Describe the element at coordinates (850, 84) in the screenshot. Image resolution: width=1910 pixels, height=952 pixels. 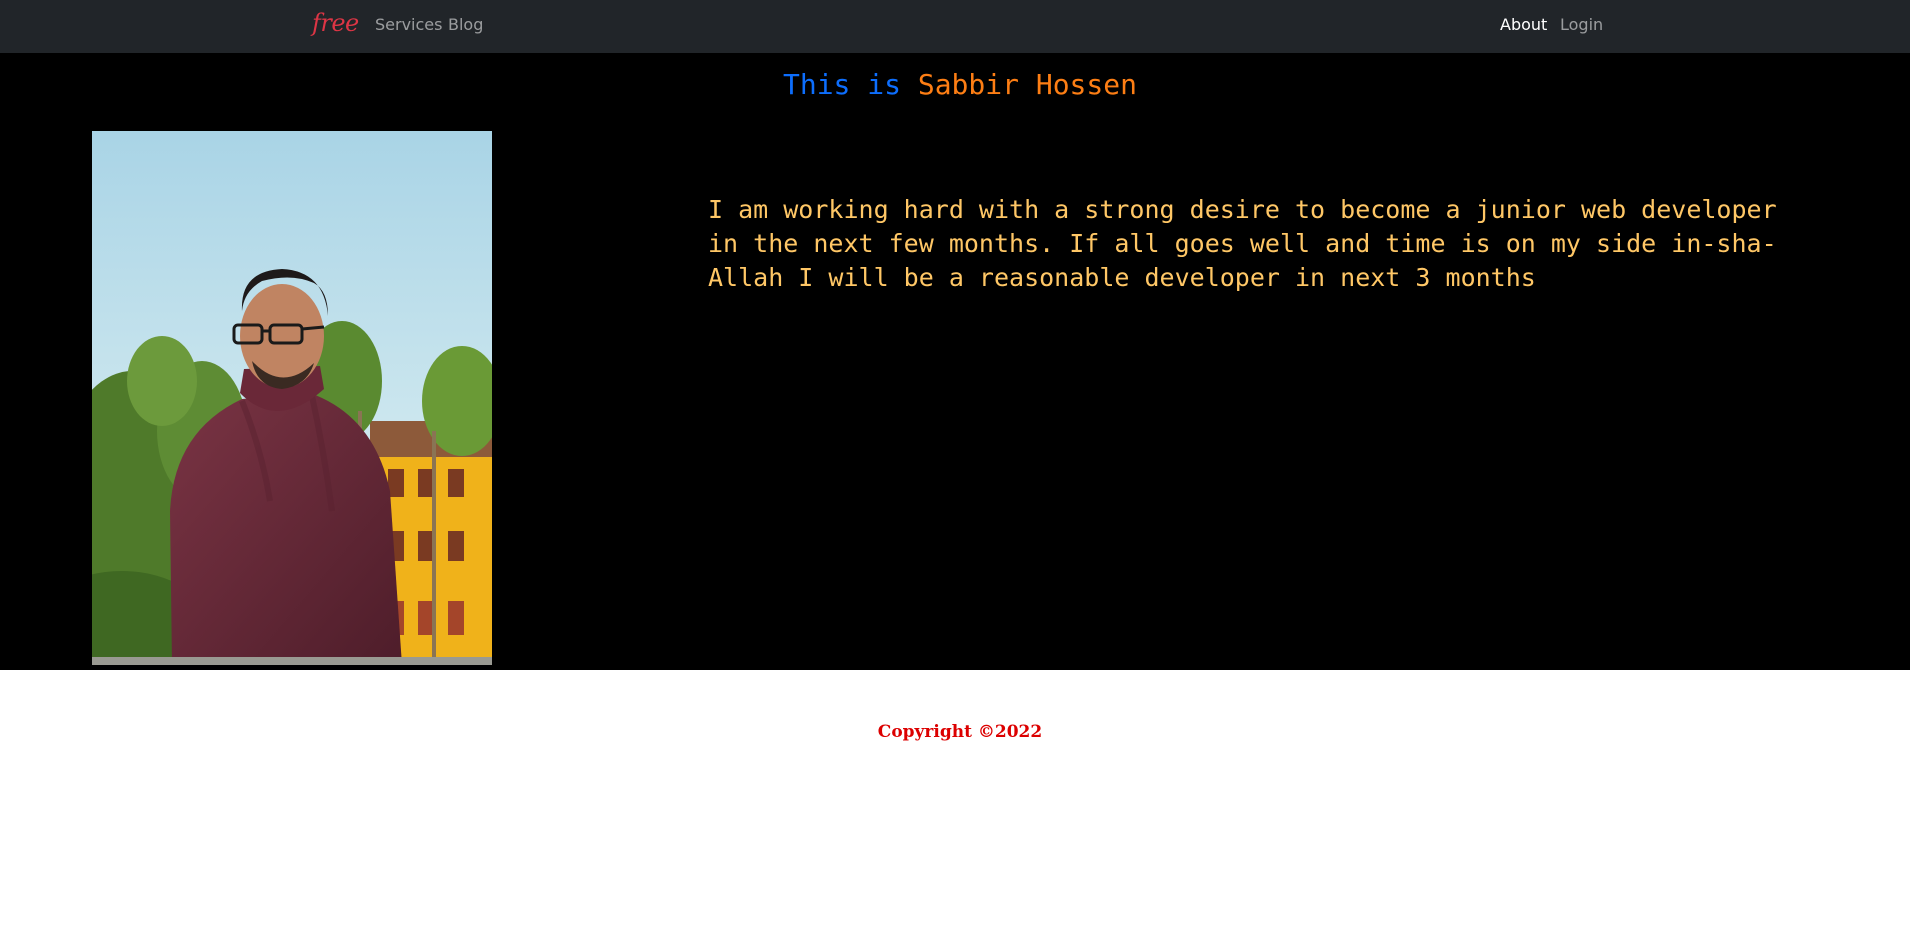
I see `title-prefix: This is` at that location.